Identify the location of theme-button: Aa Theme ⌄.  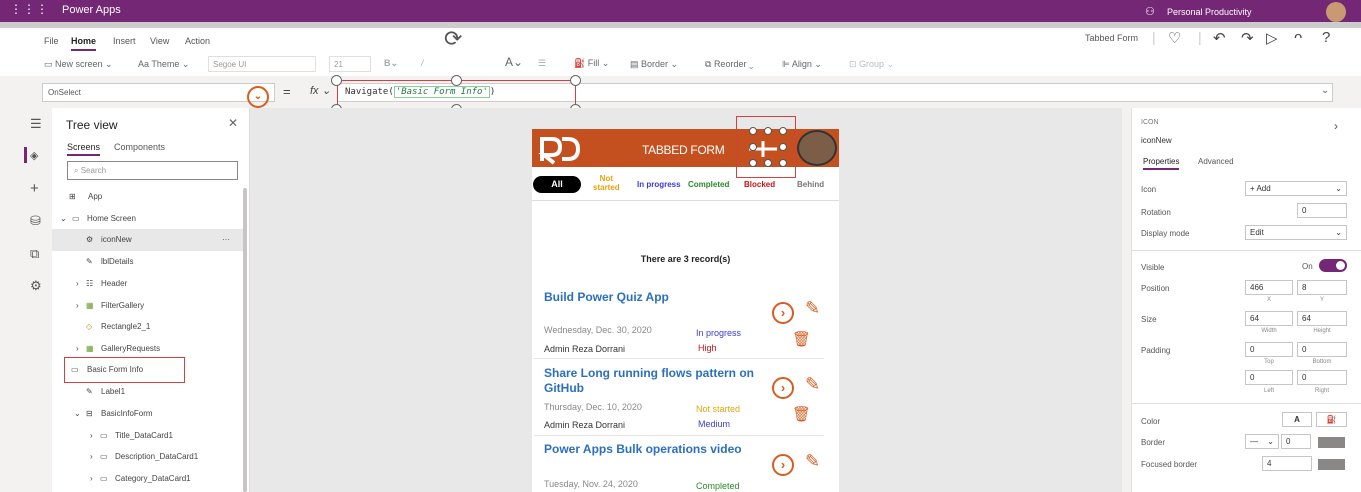
(163, 64).